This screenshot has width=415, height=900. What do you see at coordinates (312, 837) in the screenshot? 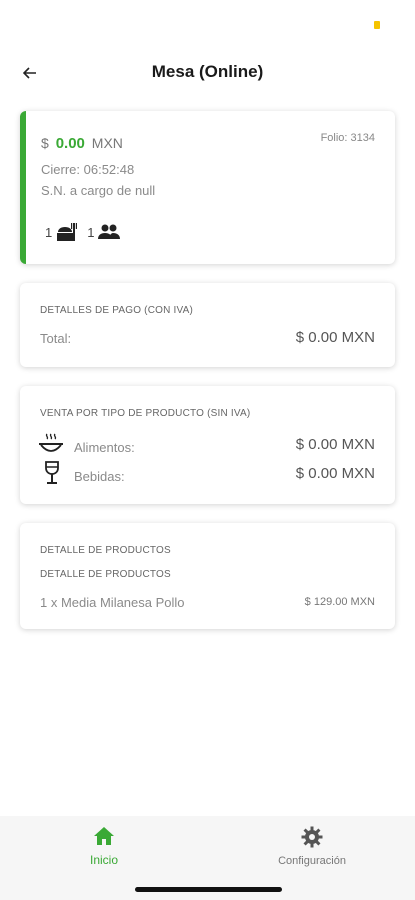
I see `gear-icon` at bounding box center [312, 837].